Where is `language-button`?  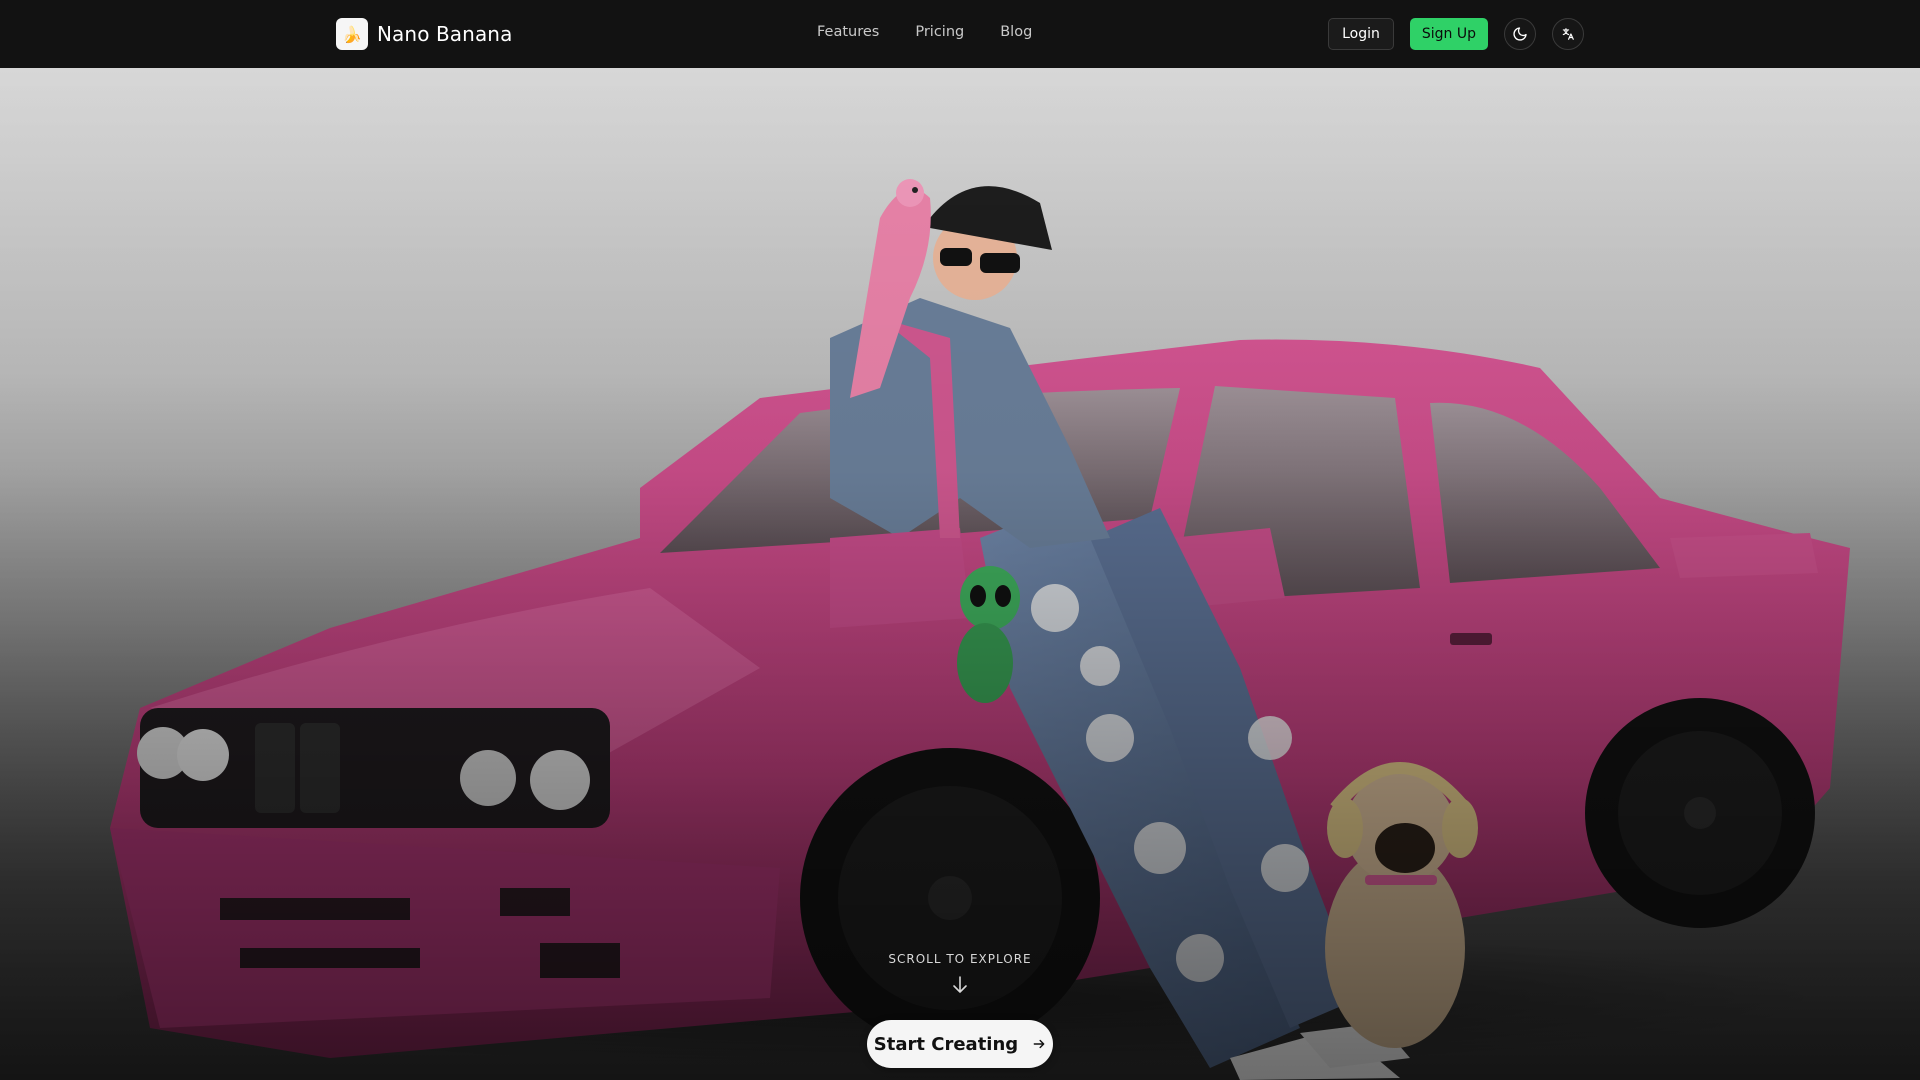 language-button is located at coordinates (1568, 34).